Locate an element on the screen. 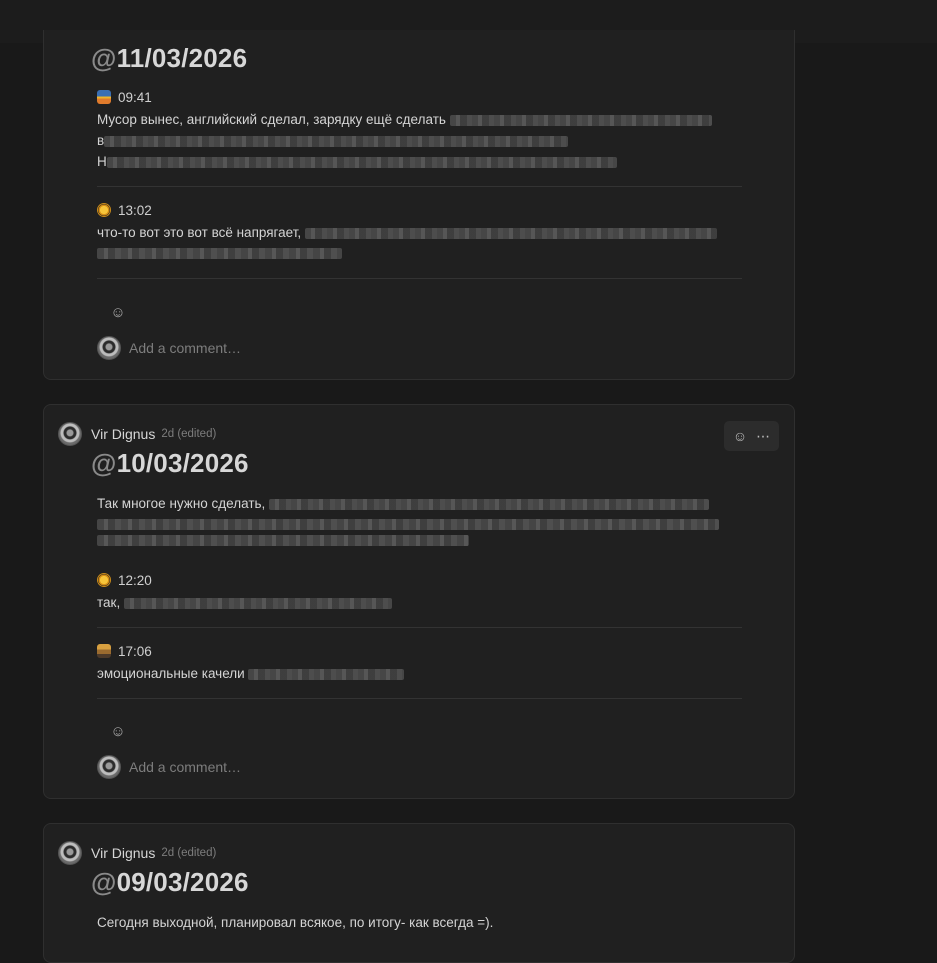 This screenshot has height=963, width=937. post-actions: ☺ ⋯ is located at coordinates (751, 436).